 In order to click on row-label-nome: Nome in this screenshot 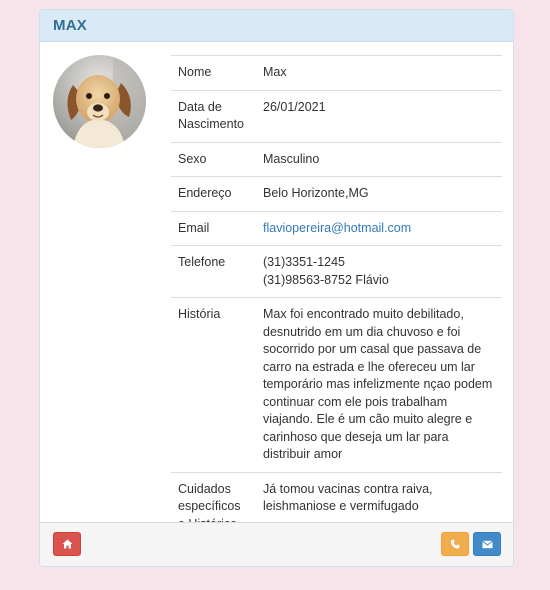, I will do `click(213, 72)`.